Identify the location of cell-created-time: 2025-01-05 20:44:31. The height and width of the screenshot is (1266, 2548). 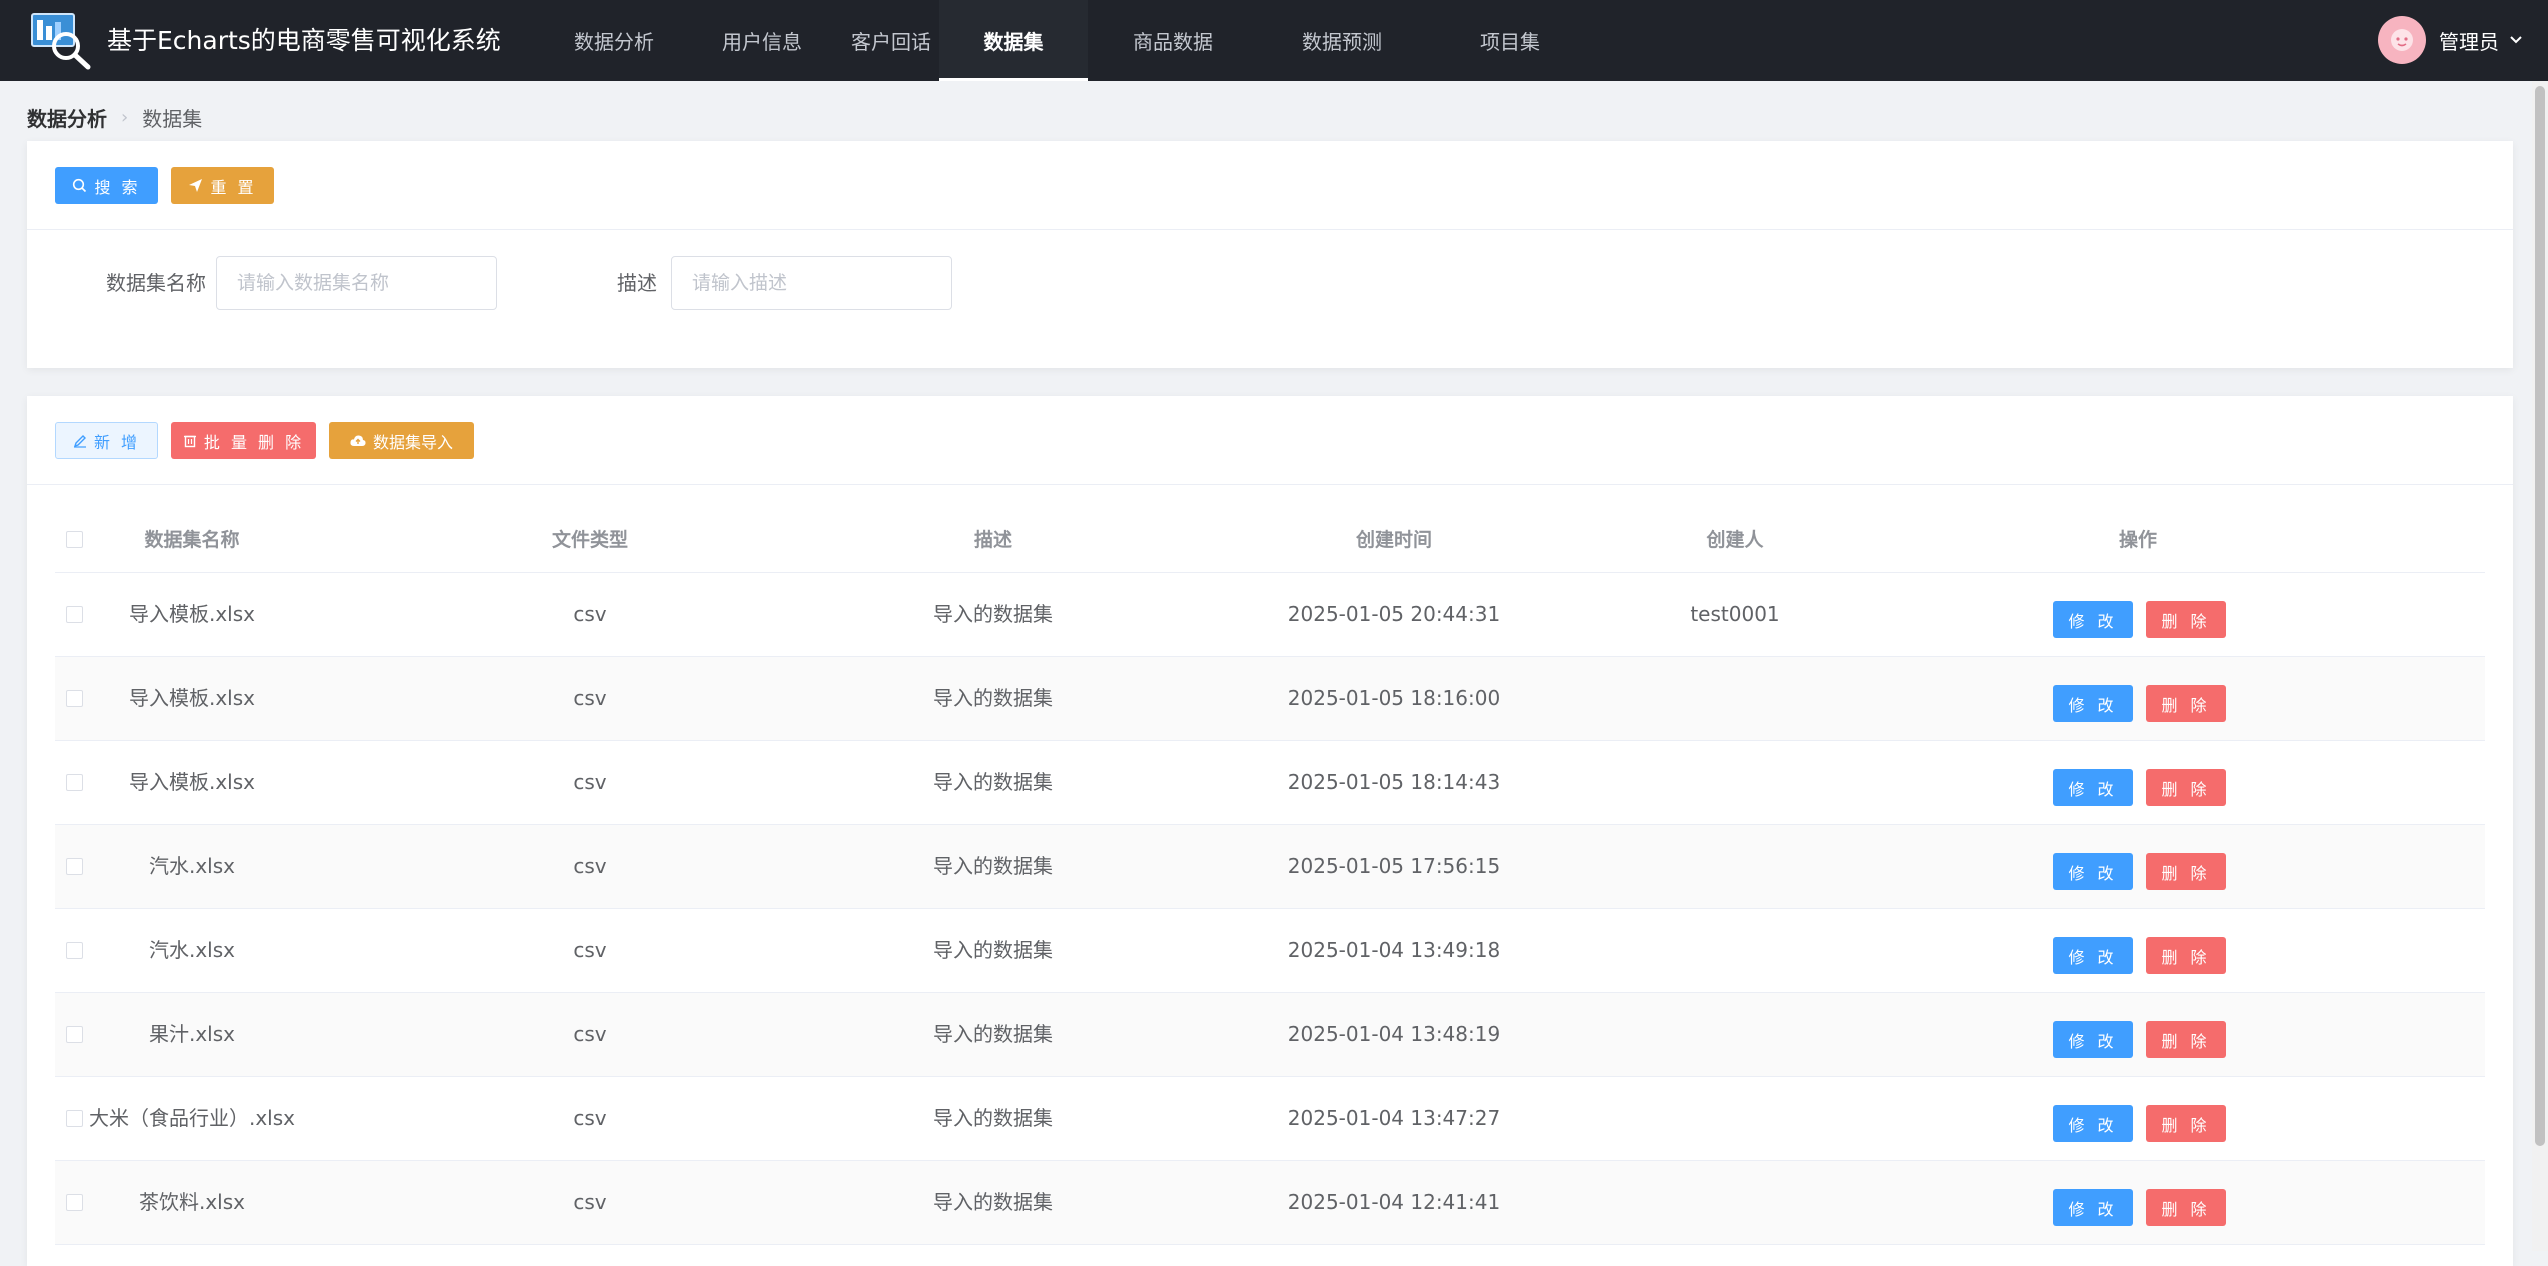
(1394, 614).